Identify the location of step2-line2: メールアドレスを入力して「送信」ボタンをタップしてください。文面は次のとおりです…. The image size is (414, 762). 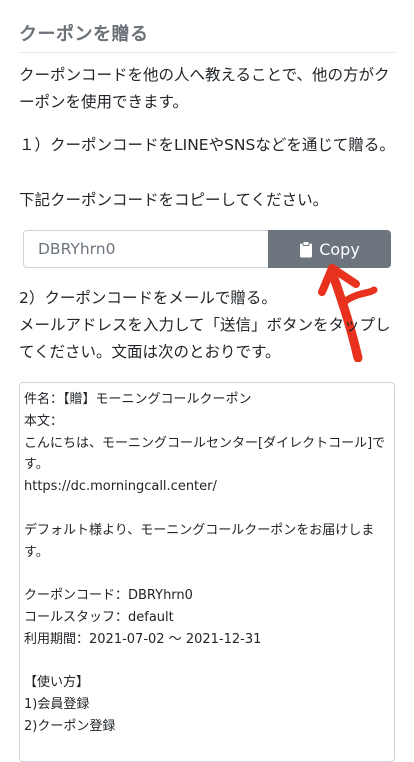
(205, 338).